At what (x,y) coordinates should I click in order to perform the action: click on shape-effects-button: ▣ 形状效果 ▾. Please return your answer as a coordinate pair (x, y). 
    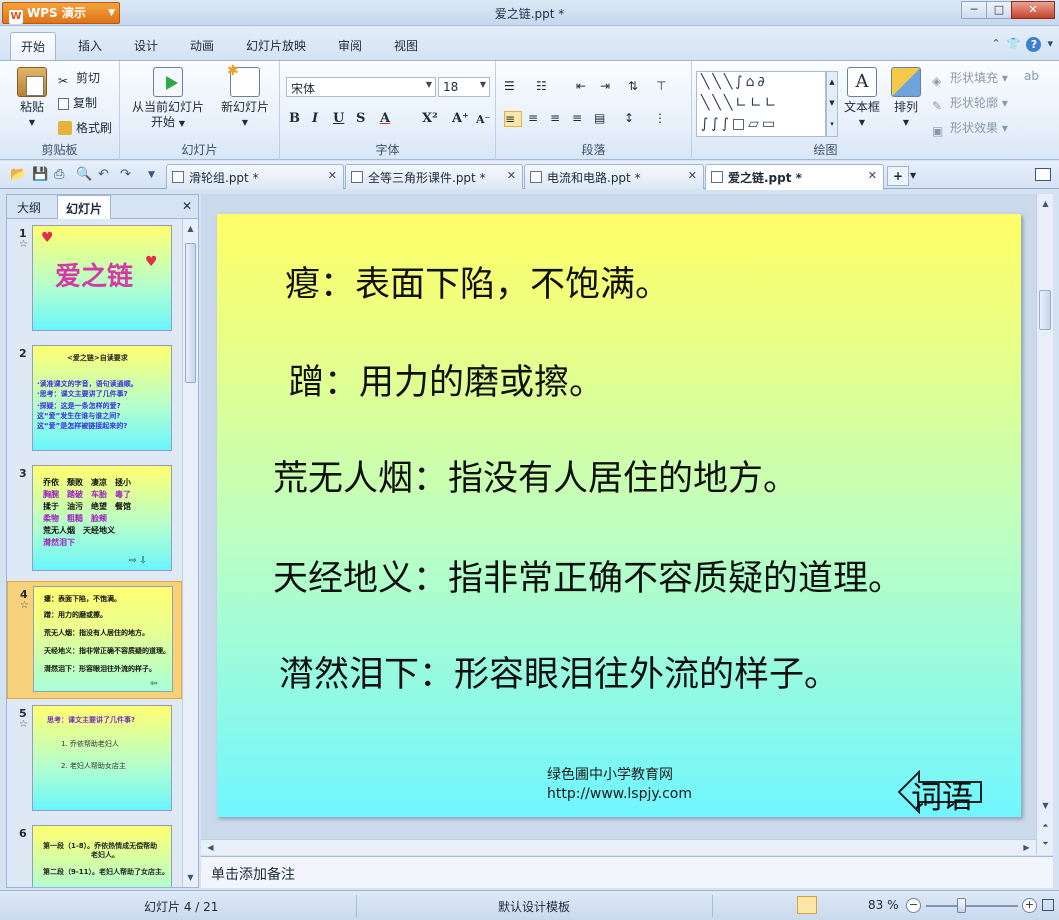
    Looking at the image, I should click on (970, 128).